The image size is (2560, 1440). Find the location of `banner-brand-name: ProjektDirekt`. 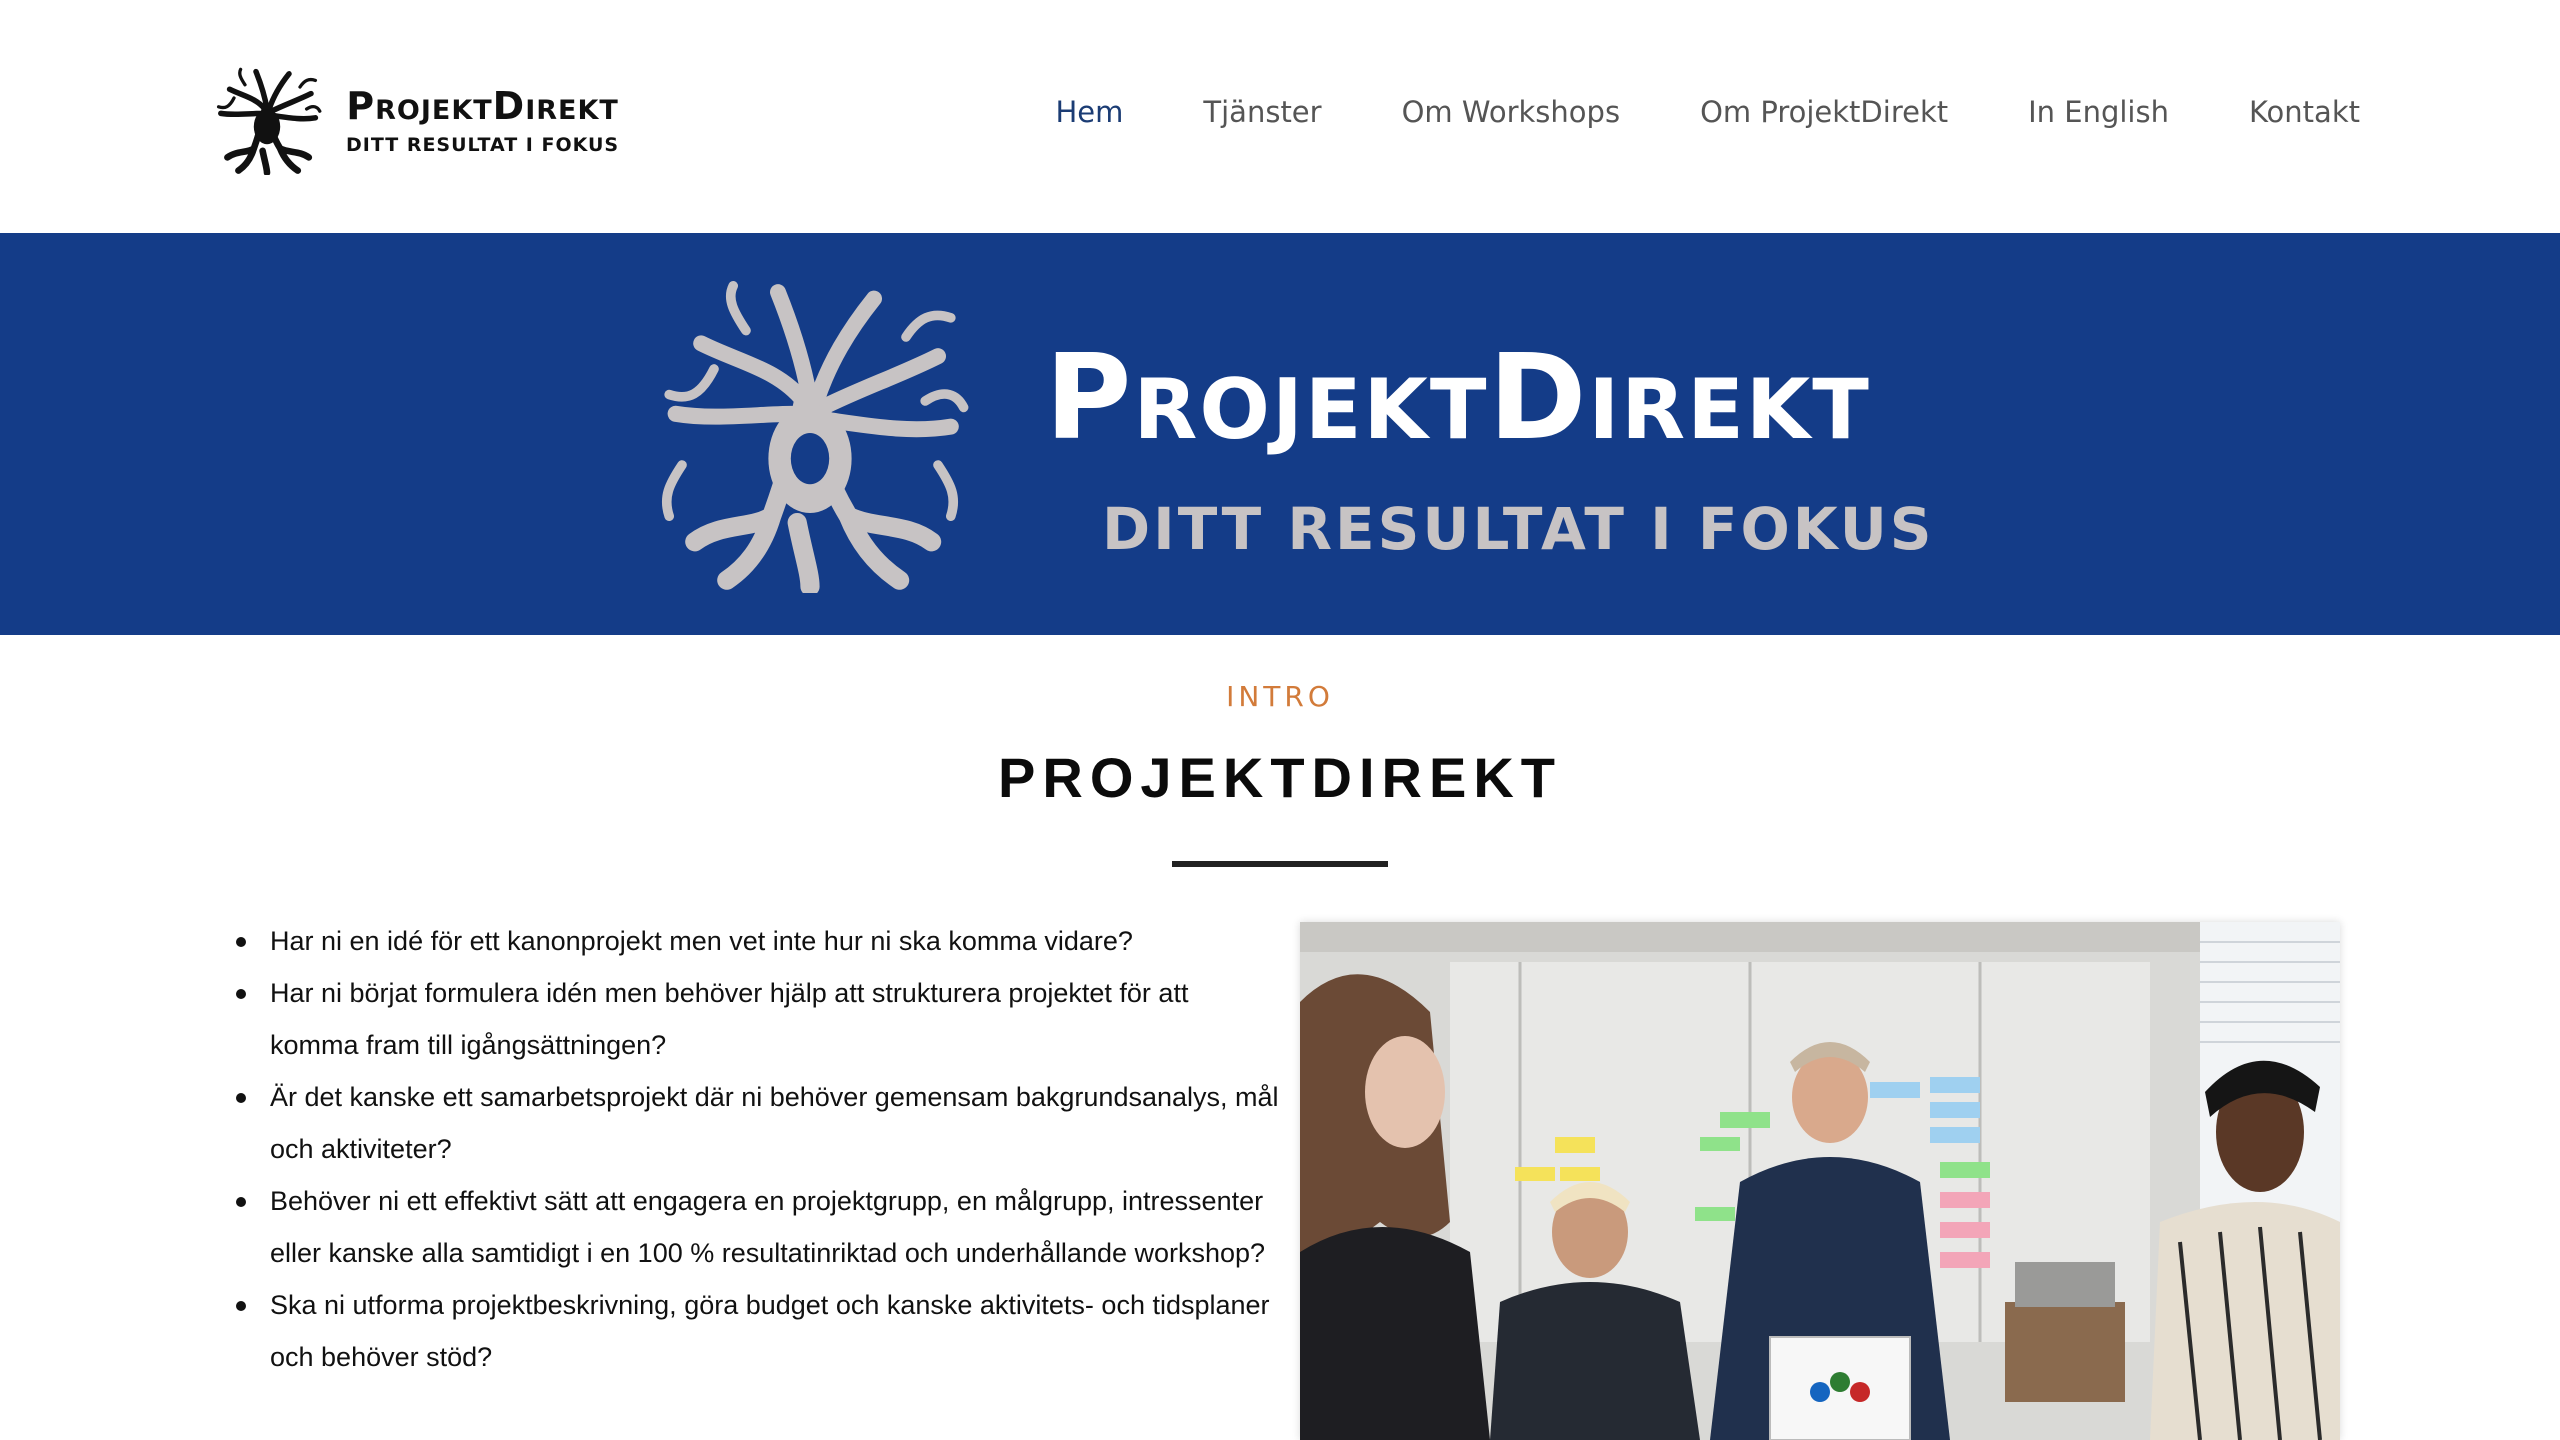

banner-brand-name: ProjektDirekt is located at coordinates (1458, 397).